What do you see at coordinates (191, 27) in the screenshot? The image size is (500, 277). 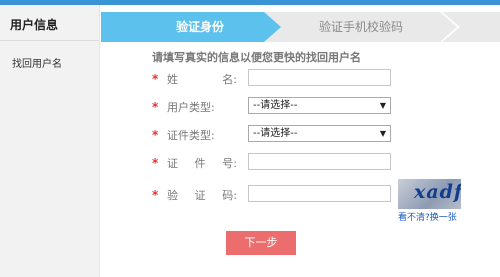 I see `step-verify-identity: 验证身份` at bounding box center [191, 27].